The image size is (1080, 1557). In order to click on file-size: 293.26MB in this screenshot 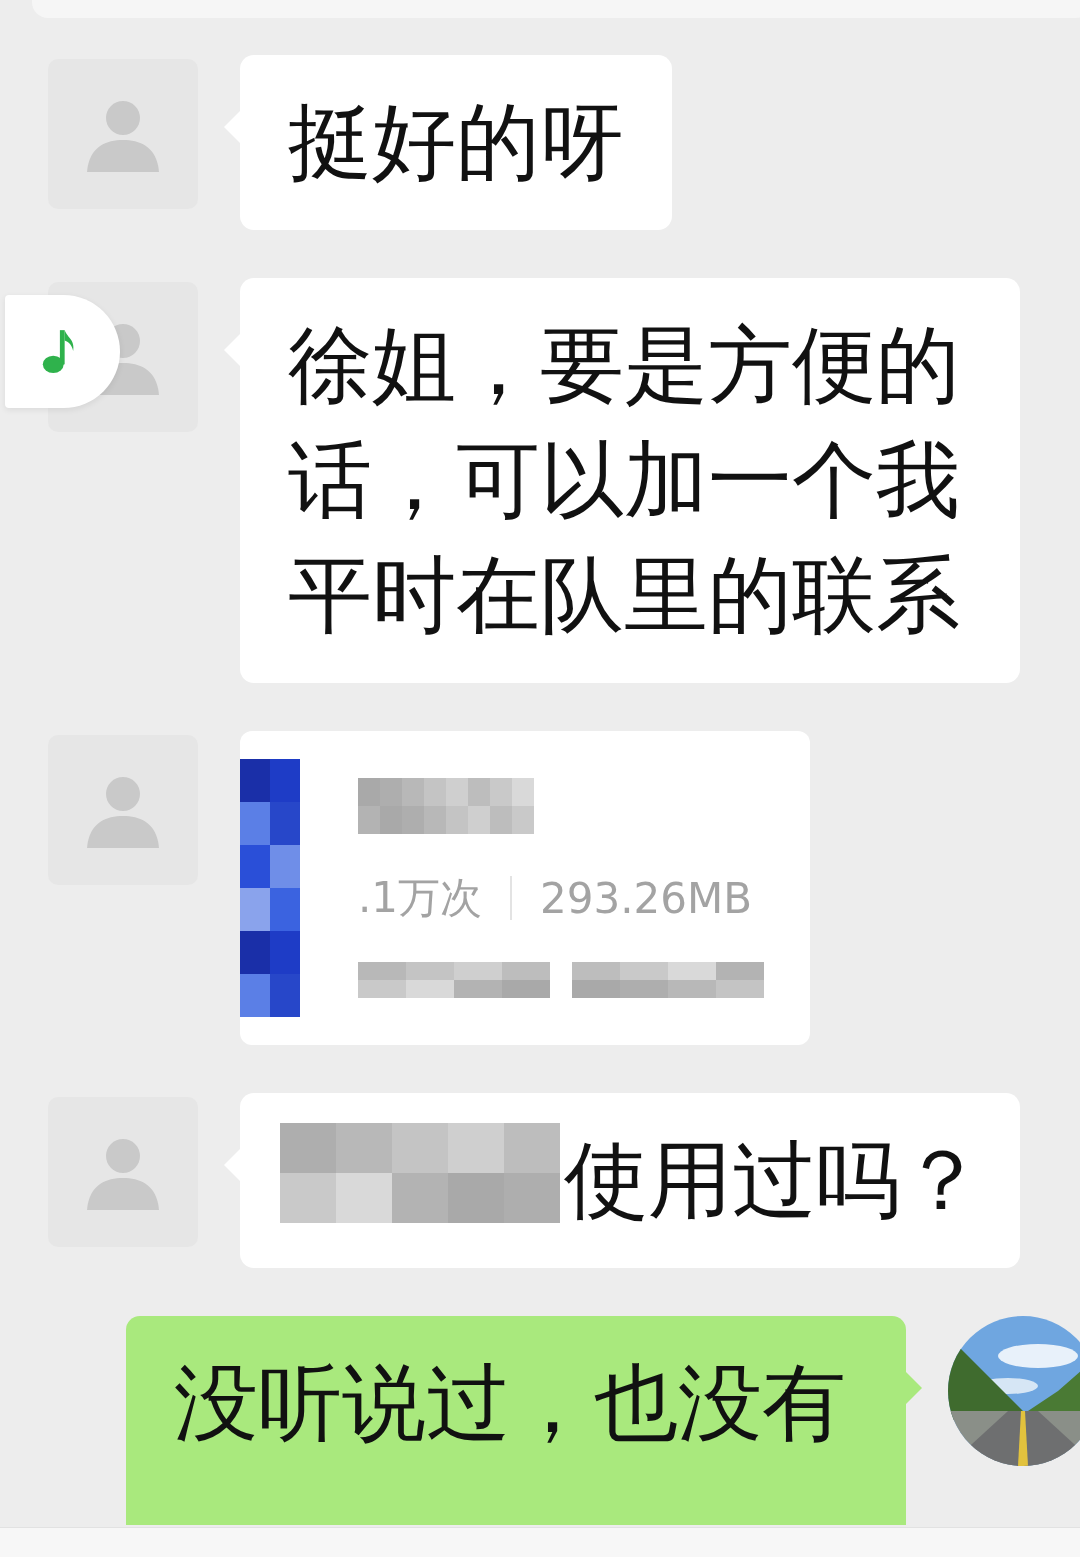, I will do `click(646, 898)`.